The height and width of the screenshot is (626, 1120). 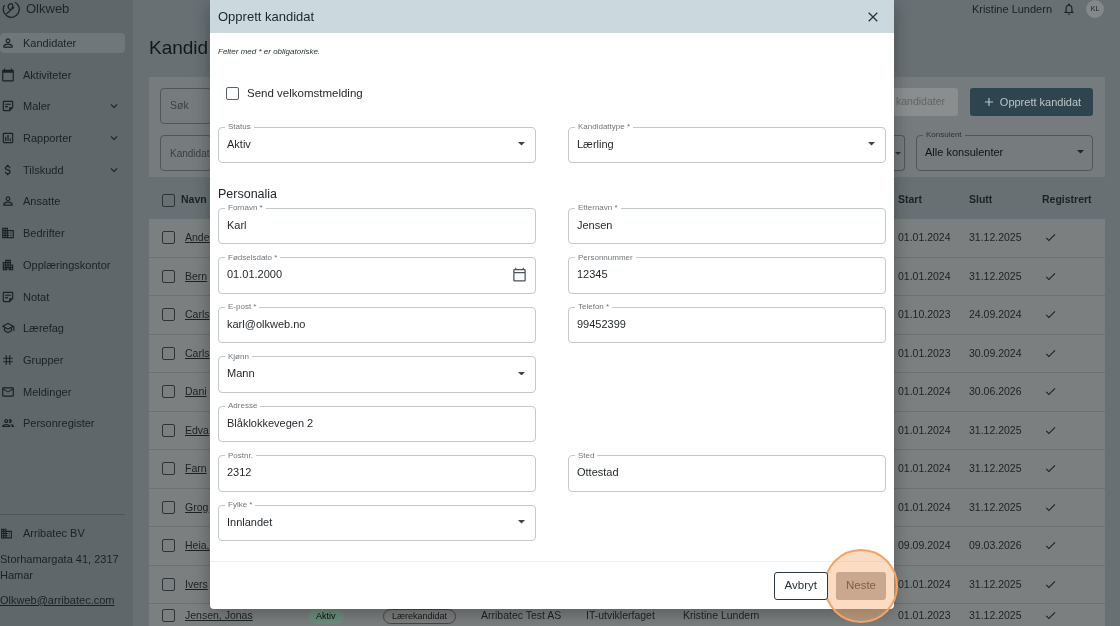 What do you see at coordinates (8, 391) in the screenshot?
I see `mail-icon` at bounding box center [8, 391].